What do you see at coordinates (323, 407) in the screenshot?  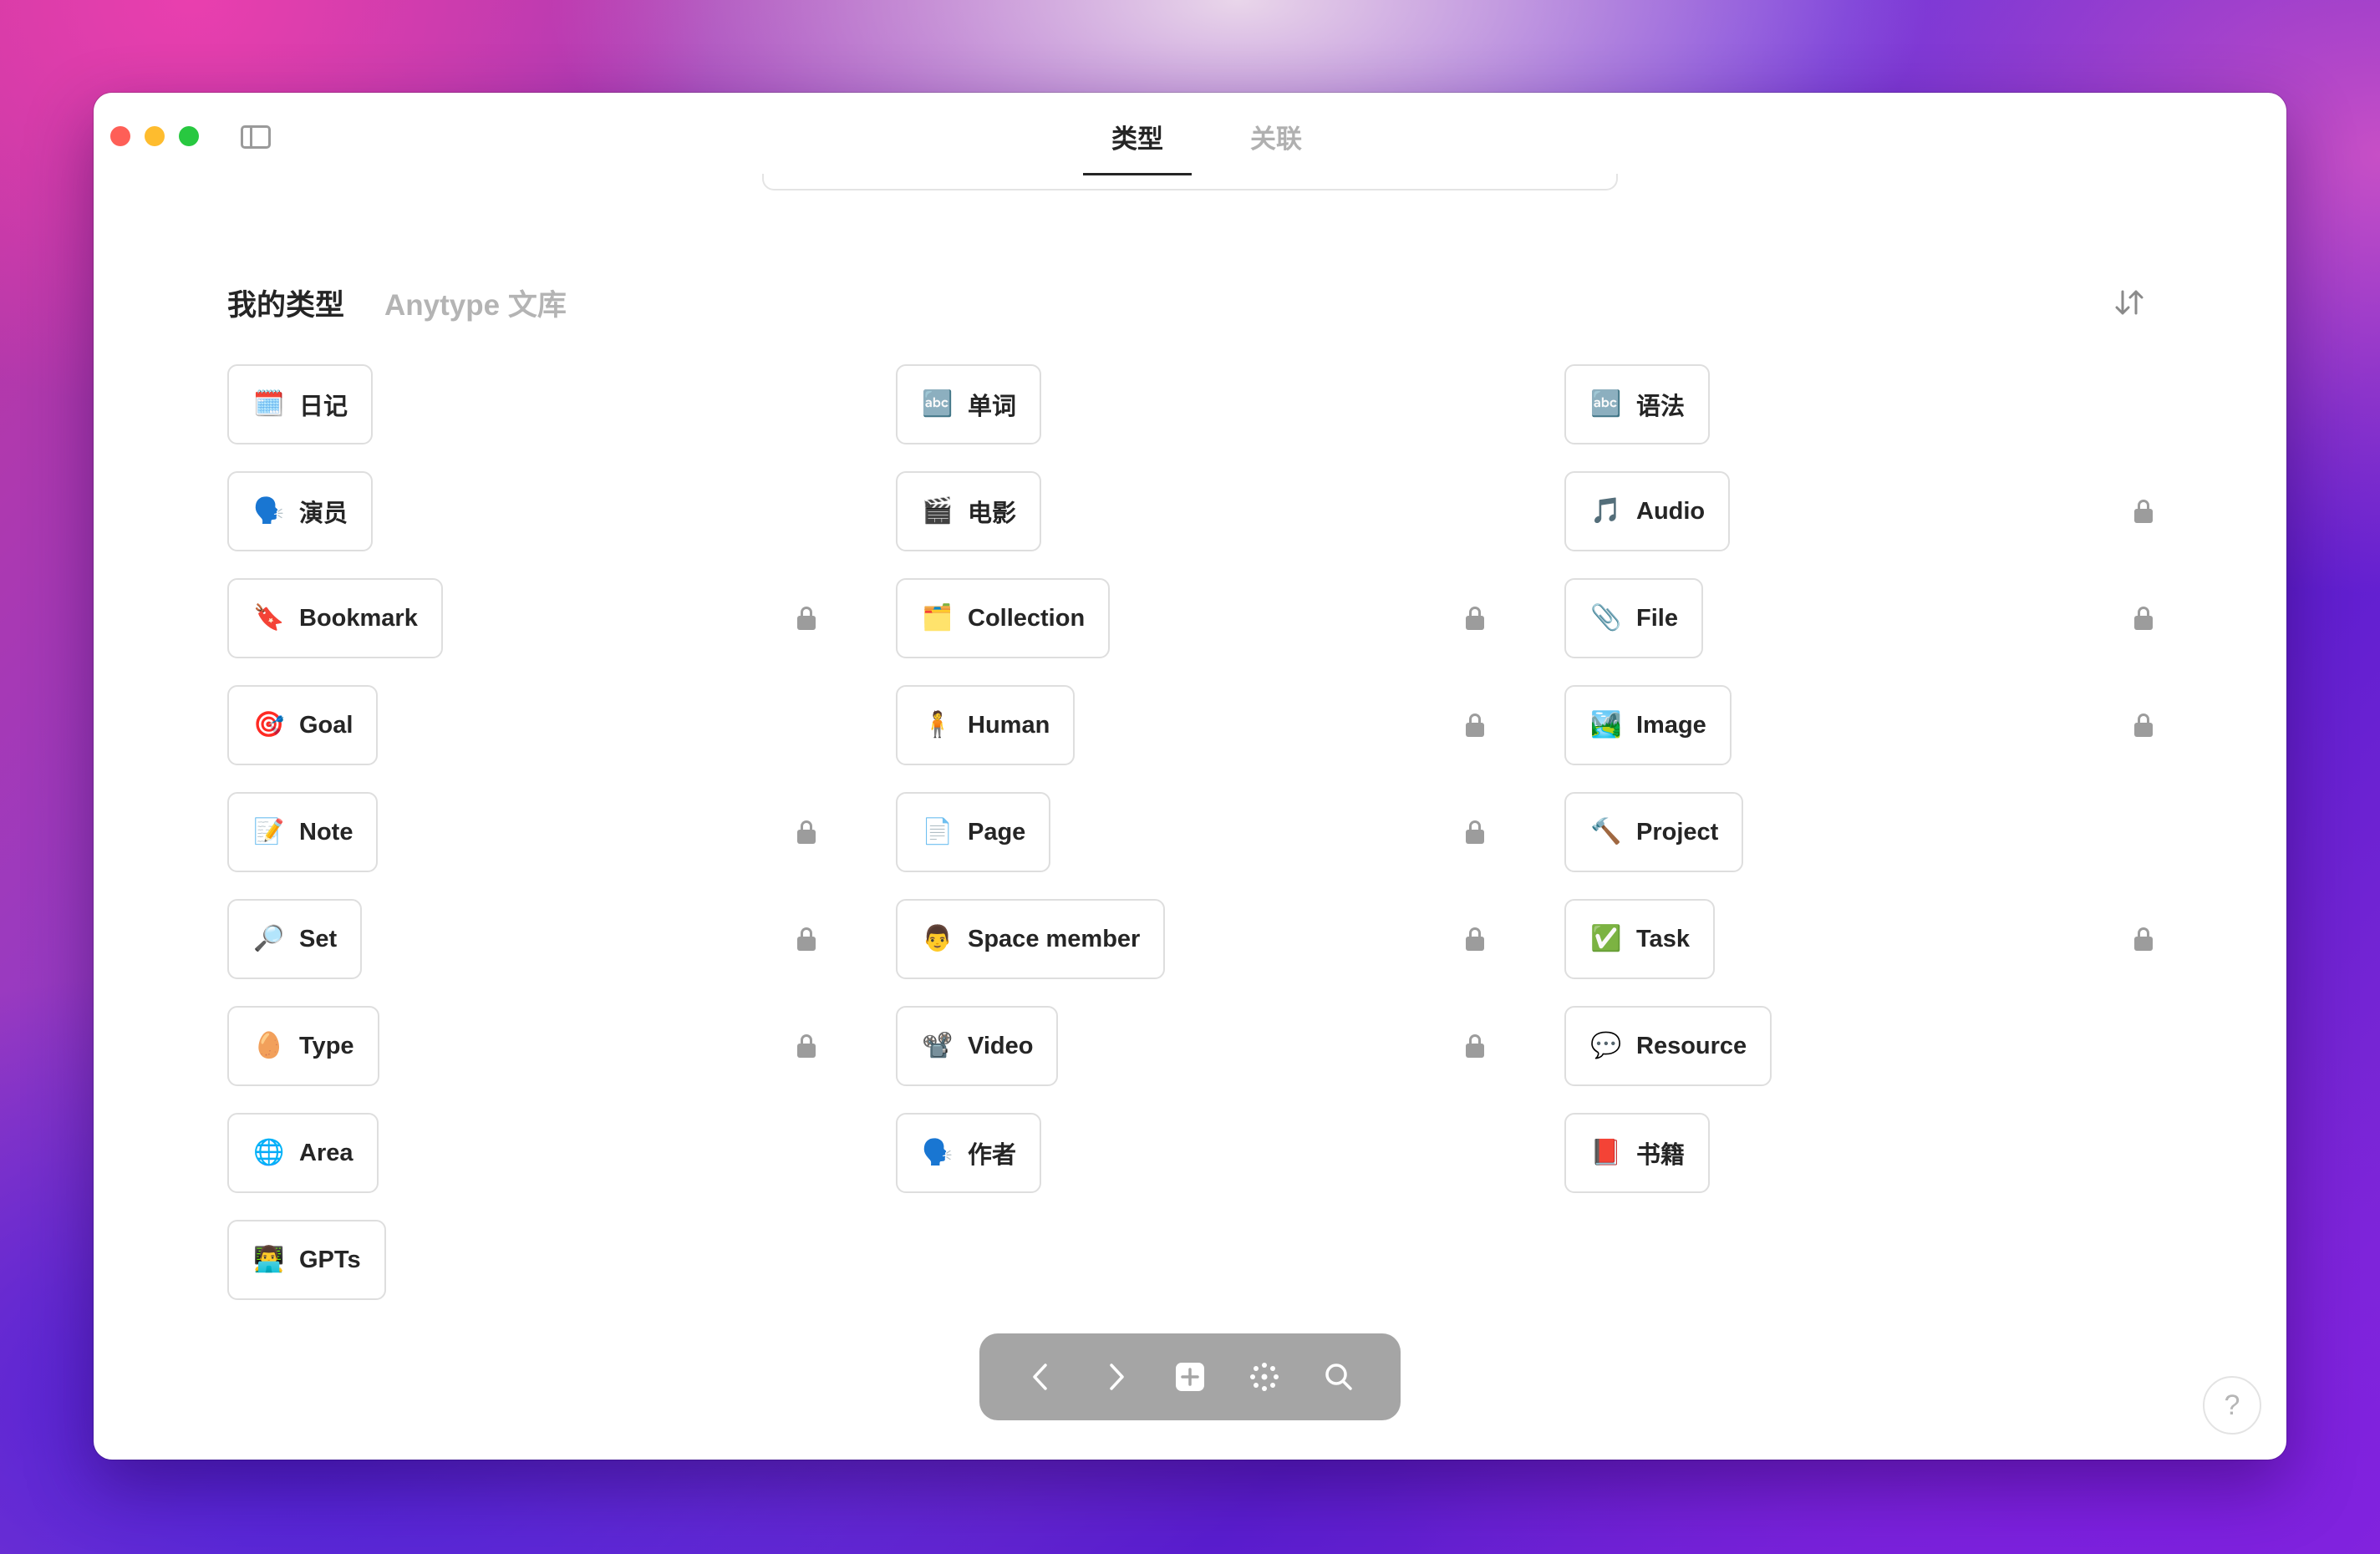 I see `type-label: 日记` at bounding box center [323, 407].